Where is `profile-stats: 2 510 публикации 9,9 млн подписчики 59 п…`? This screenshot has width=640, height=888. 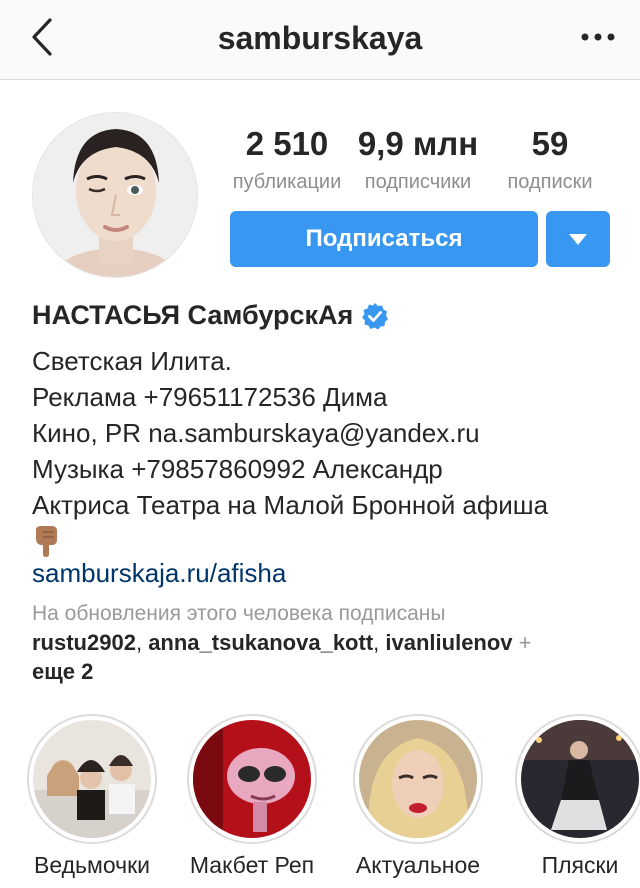 profile-stats: 2 510 публикации 9,9 млн подписчики 59 п… is located at coordinates (424, 160).